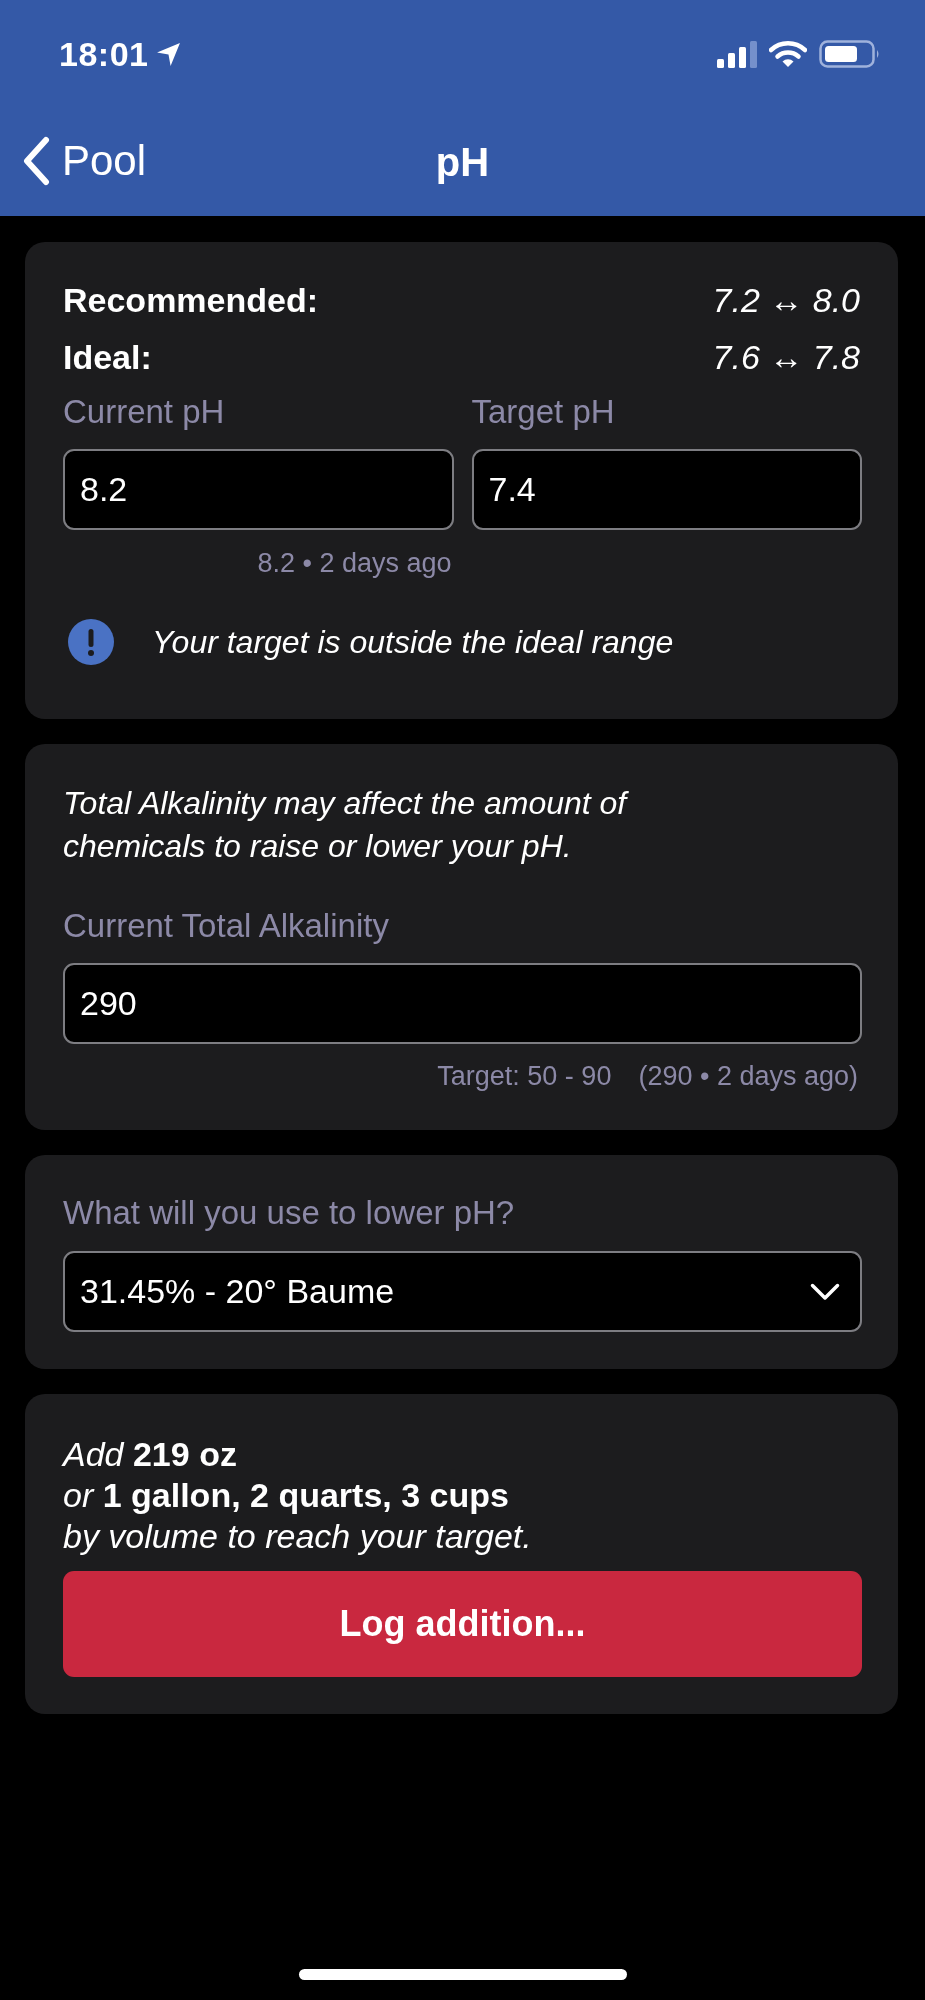  Describe the element at coordinates (666, 489) in the screenshot. I see `number-input: 7.4` at that location.